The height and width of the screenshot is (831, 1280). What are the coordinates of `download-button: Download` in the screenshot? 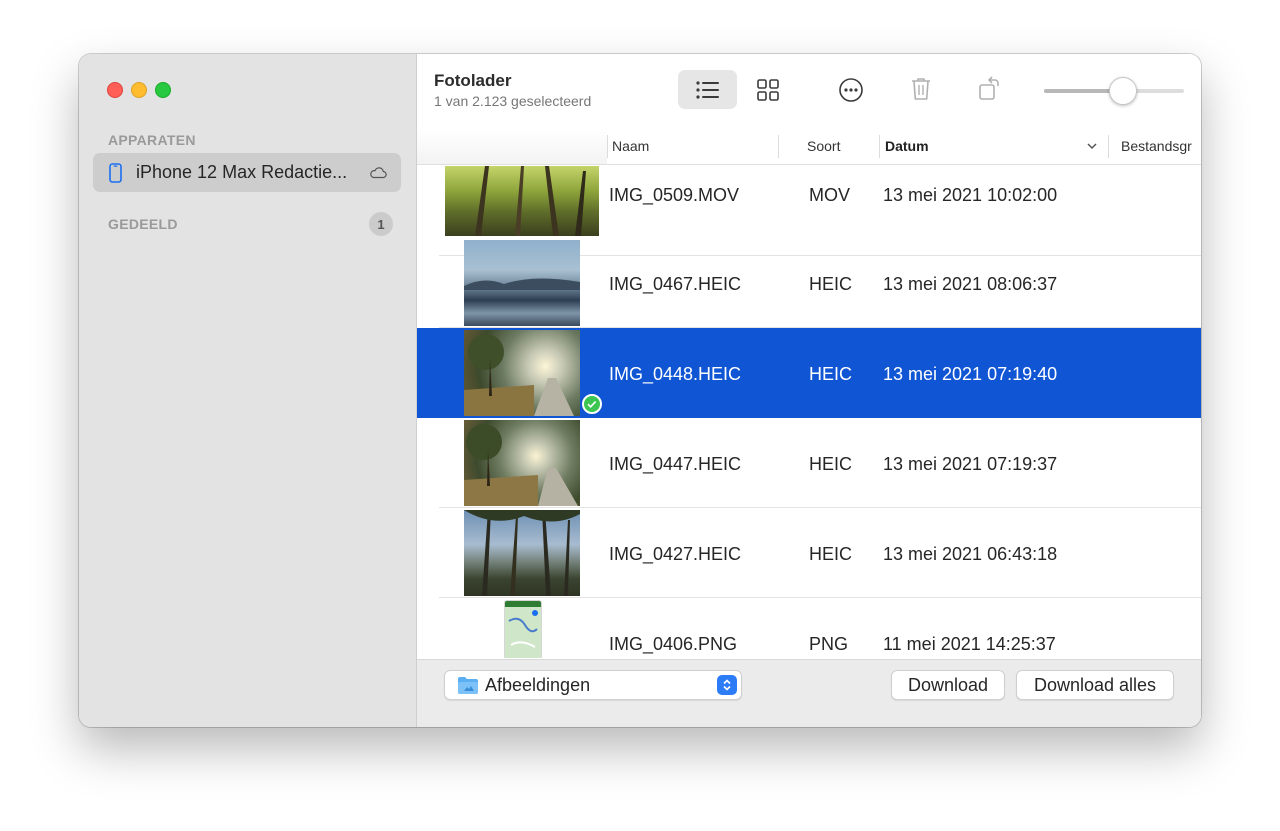 It's located at (948, 685).